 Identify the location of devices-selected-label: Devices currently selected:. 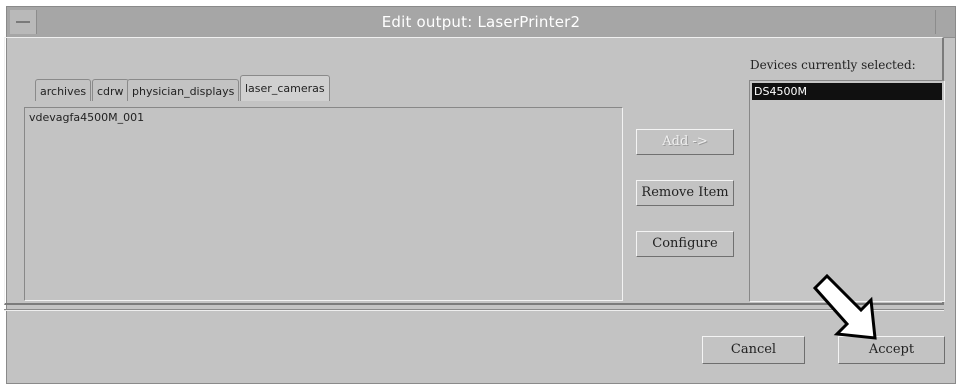
(833, 65).